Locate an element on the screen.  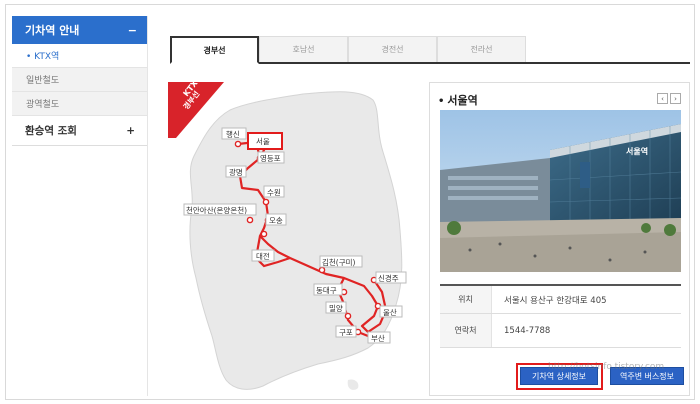
seoul-station-image: 서울역 is located at coordinates (560, 191).